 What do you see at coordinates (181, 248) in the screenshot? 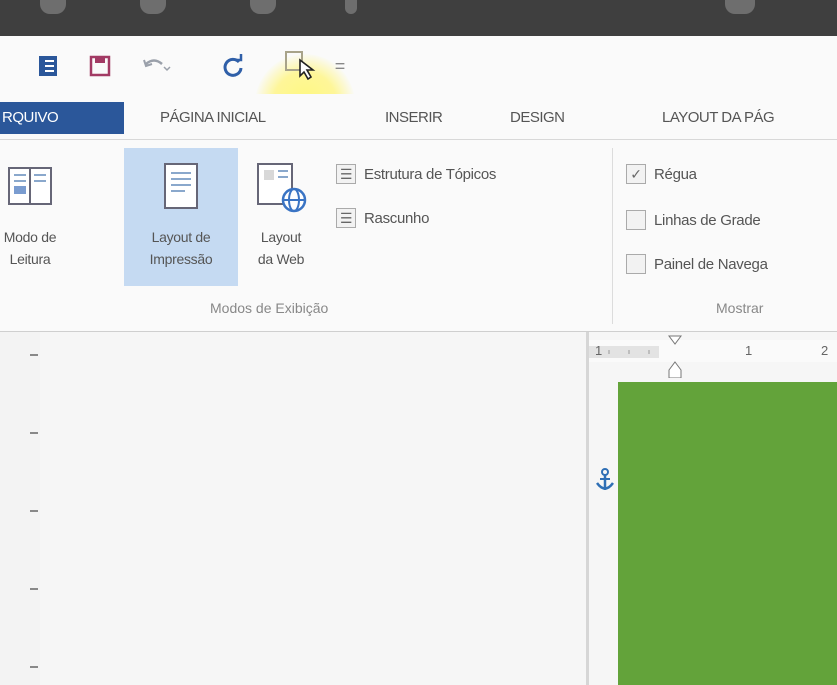
I see `print-layout-label: Layout de Impressão` at bounding box center [181, 248].